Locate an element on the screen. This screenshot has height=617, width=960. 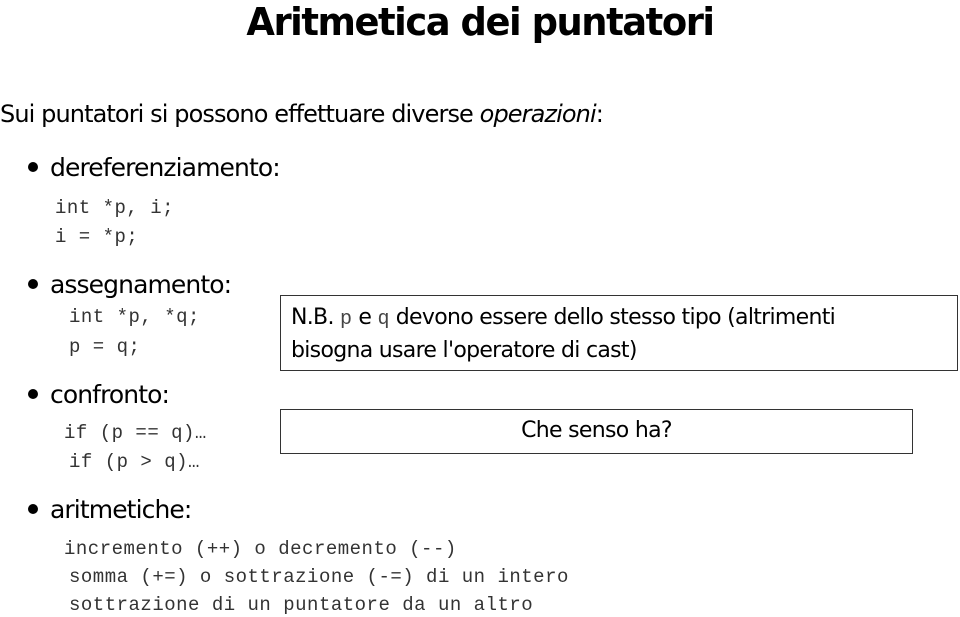
bullet-confronto: confronto: is located at coordinates (99, 394).